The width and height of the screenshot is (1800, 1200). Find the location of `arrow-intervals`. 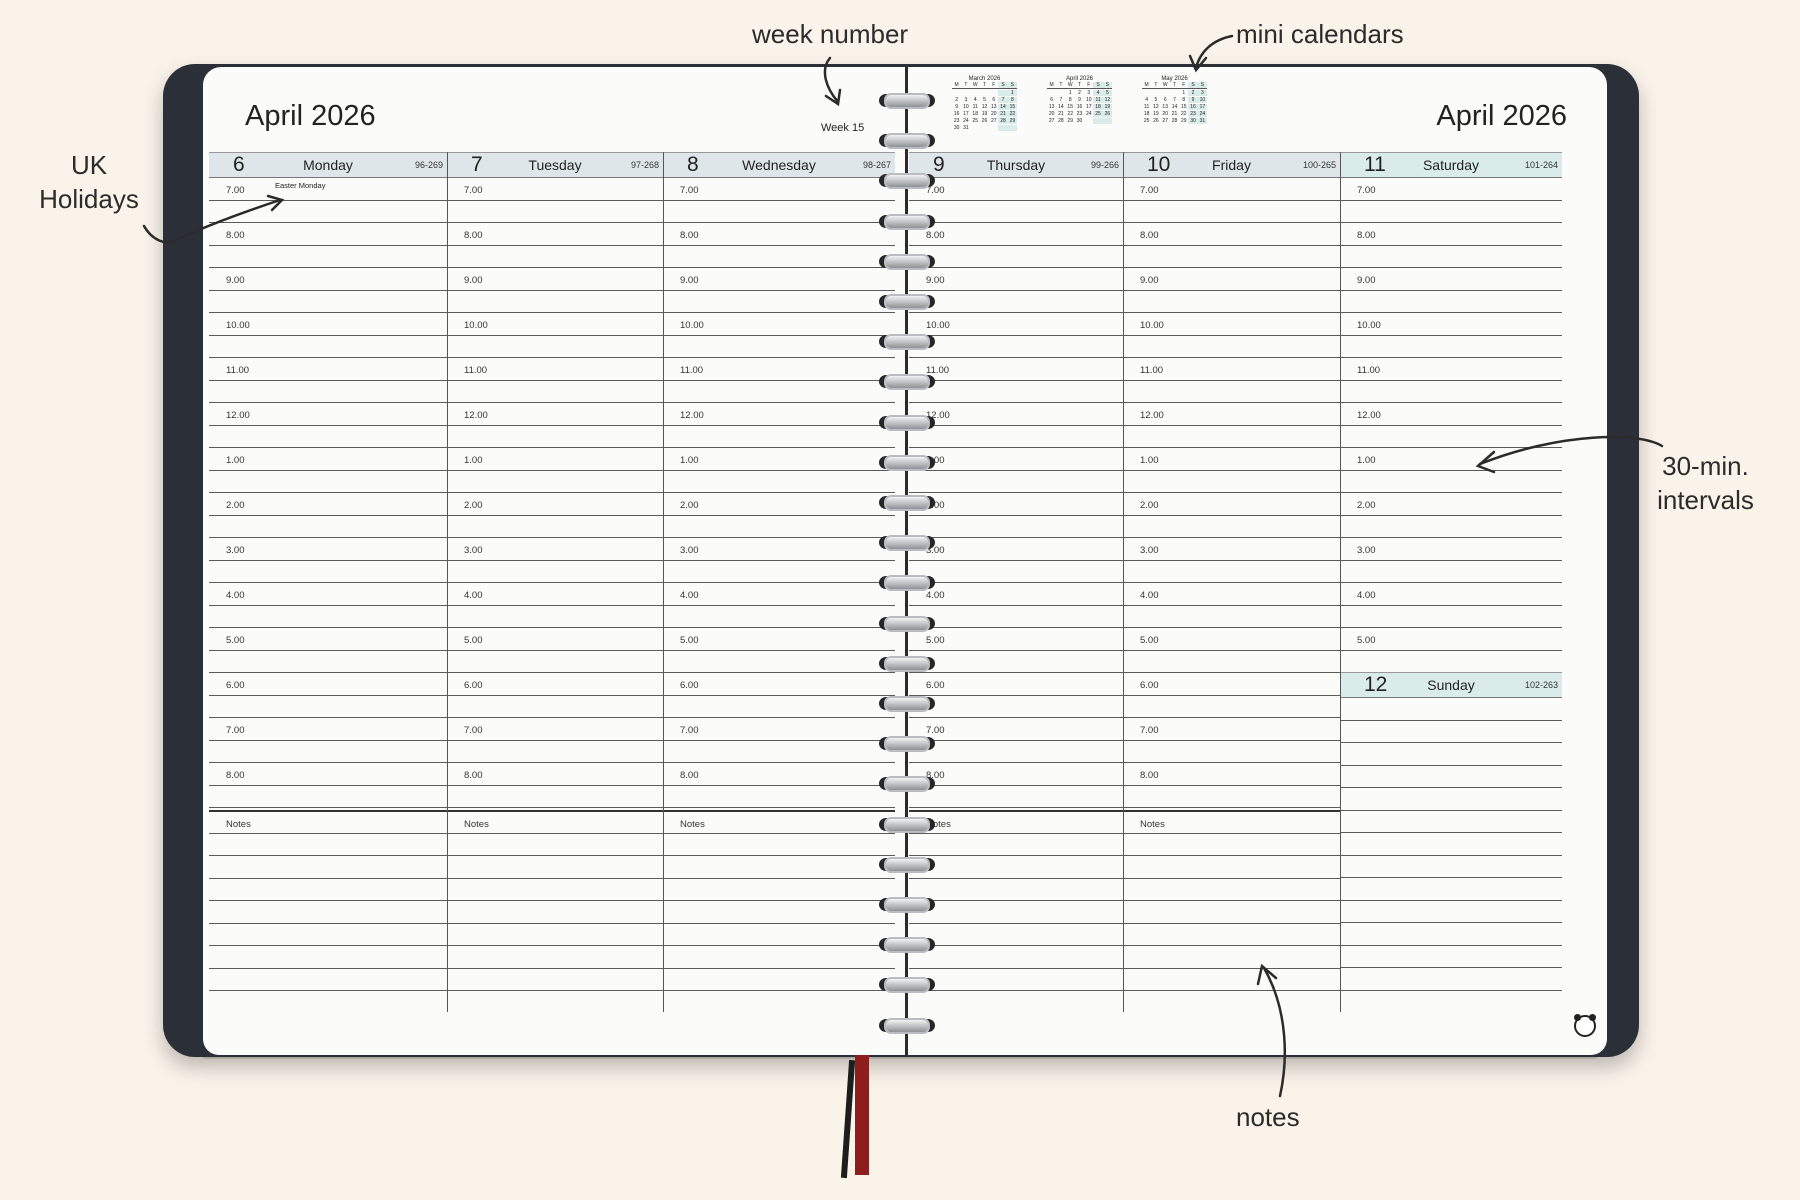

arrow-intervals is located at coordinates (1571, 450).